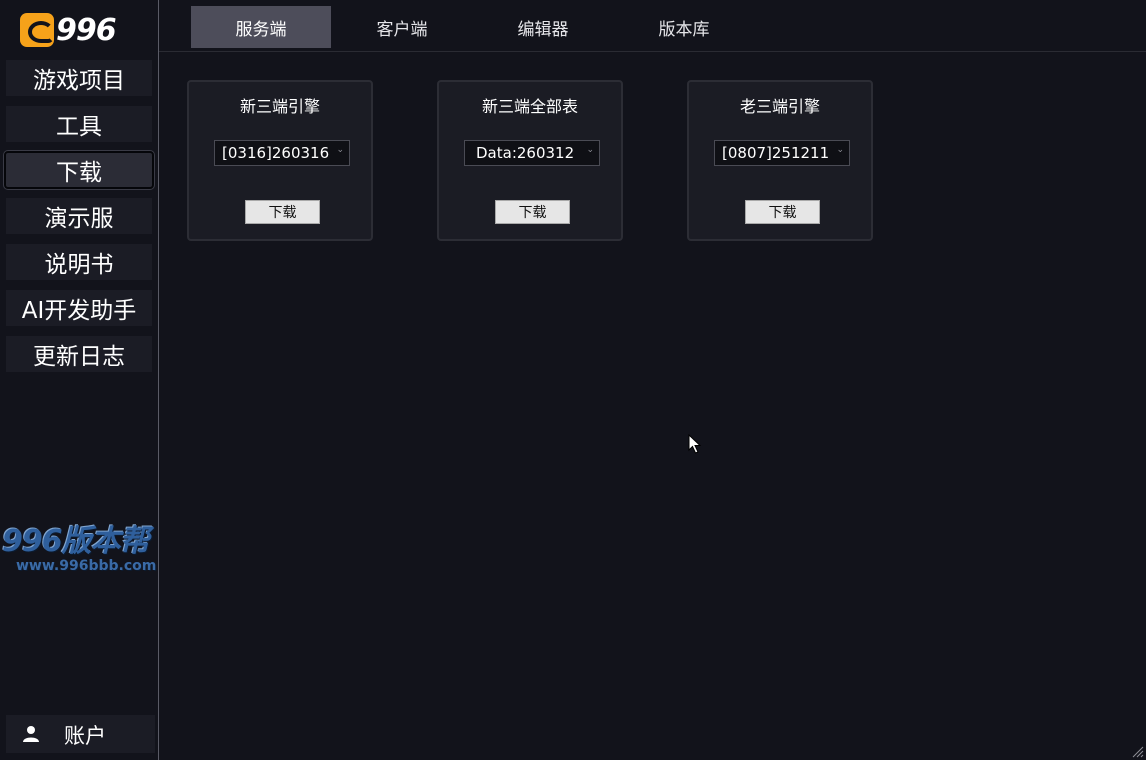 Image resolution: width=1146 pixels, height=760 pixels. I want to click on tab-server: 服务端, so click(261, 27).